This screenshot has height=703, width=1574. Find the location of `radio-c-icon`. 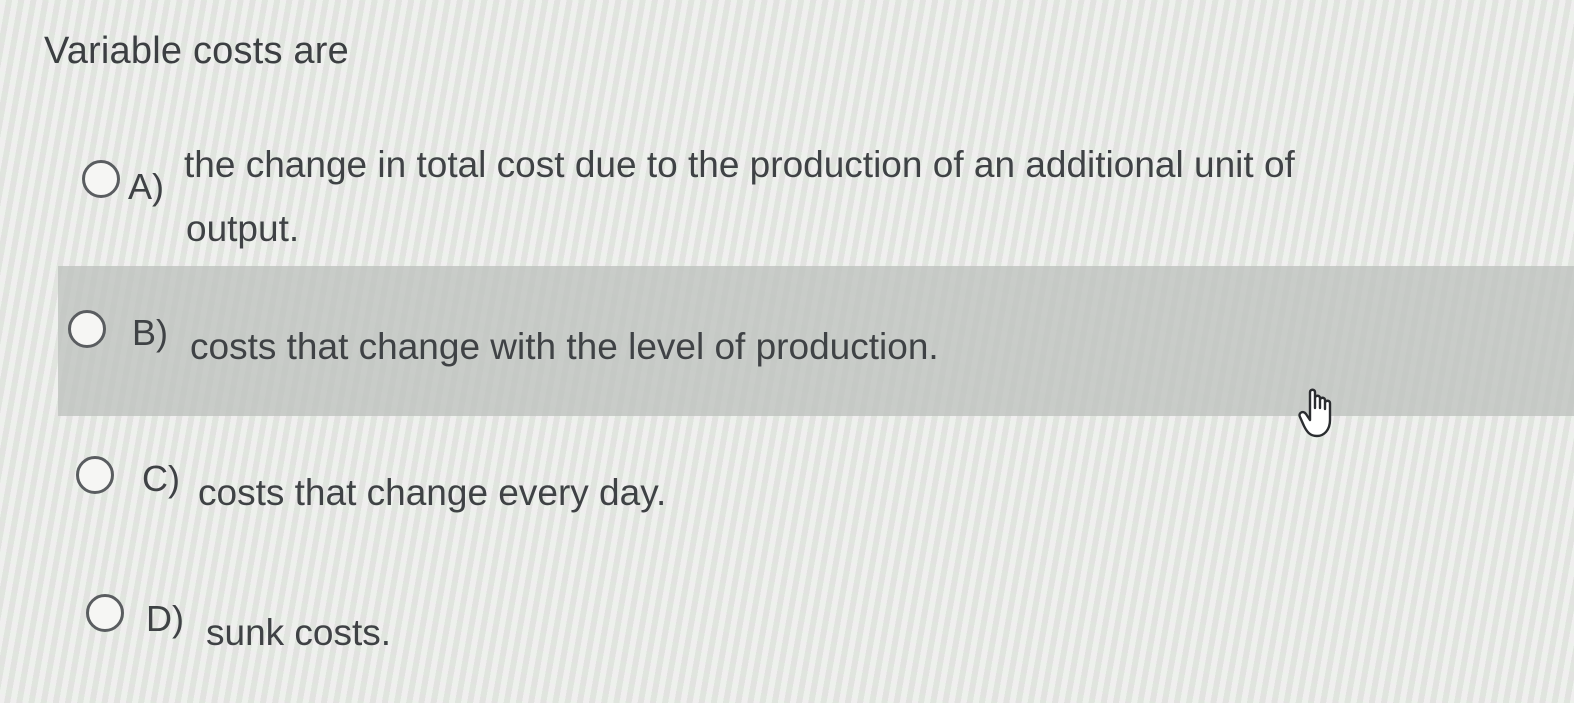

radio-c-icon is located at coordinates (95, 475).